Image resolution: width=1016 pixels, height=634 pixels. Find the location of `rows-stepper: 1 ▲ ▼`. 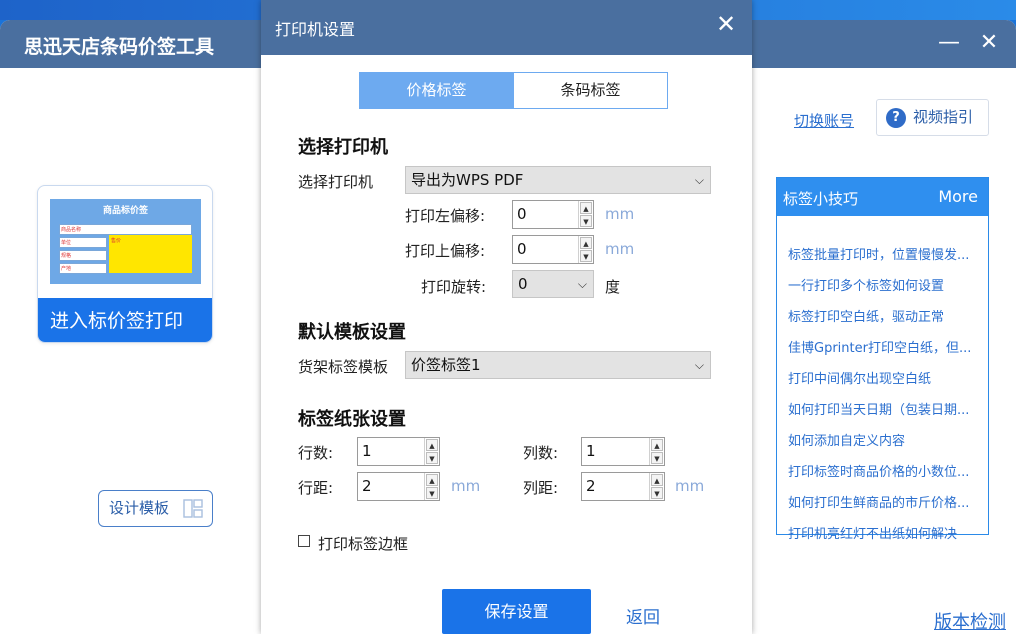

rows-stepper: 1 ▲ ▼ is located at coordinates (398, 451).